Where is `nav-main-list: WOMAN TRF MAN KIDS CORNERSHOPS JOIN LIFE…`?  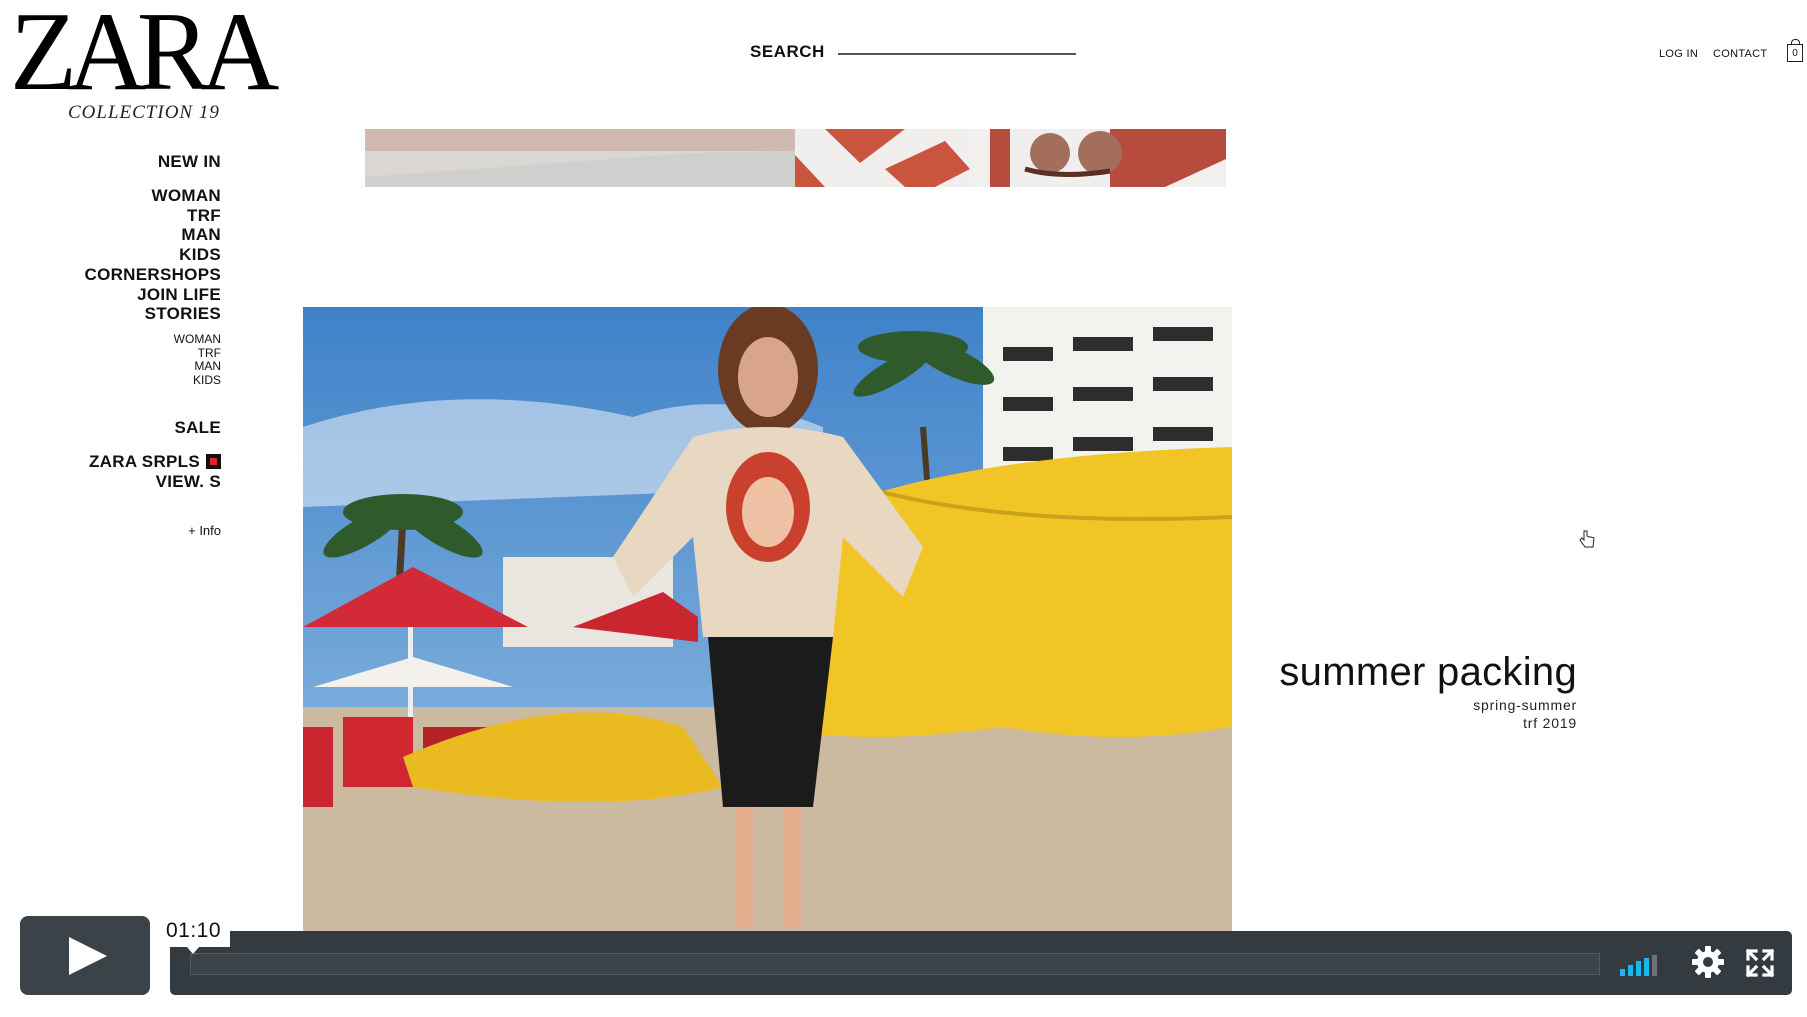
nav-main-list: WOMAN TRF MAN KIDS CORNERSHOPS JOIN LIFE… is located at coordinates (153, 255).